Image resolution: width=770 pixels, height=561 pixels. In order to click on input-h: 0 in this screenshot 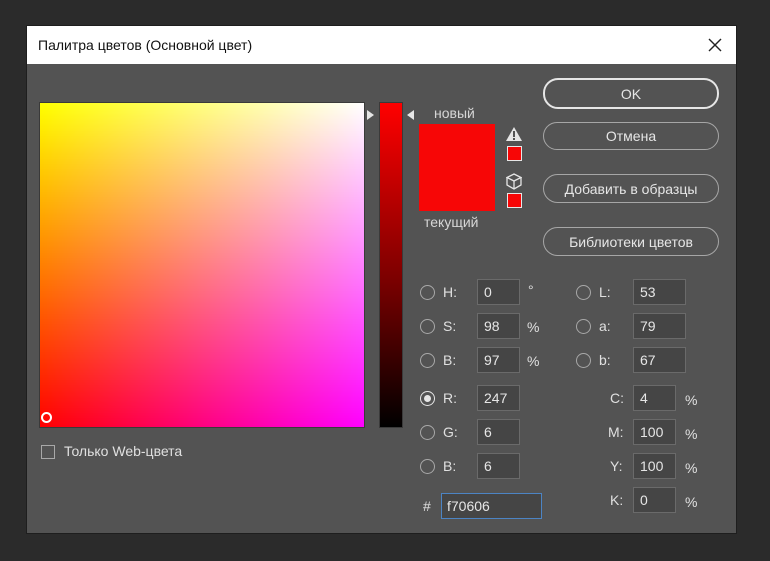, I will do `click(498, 292)`.